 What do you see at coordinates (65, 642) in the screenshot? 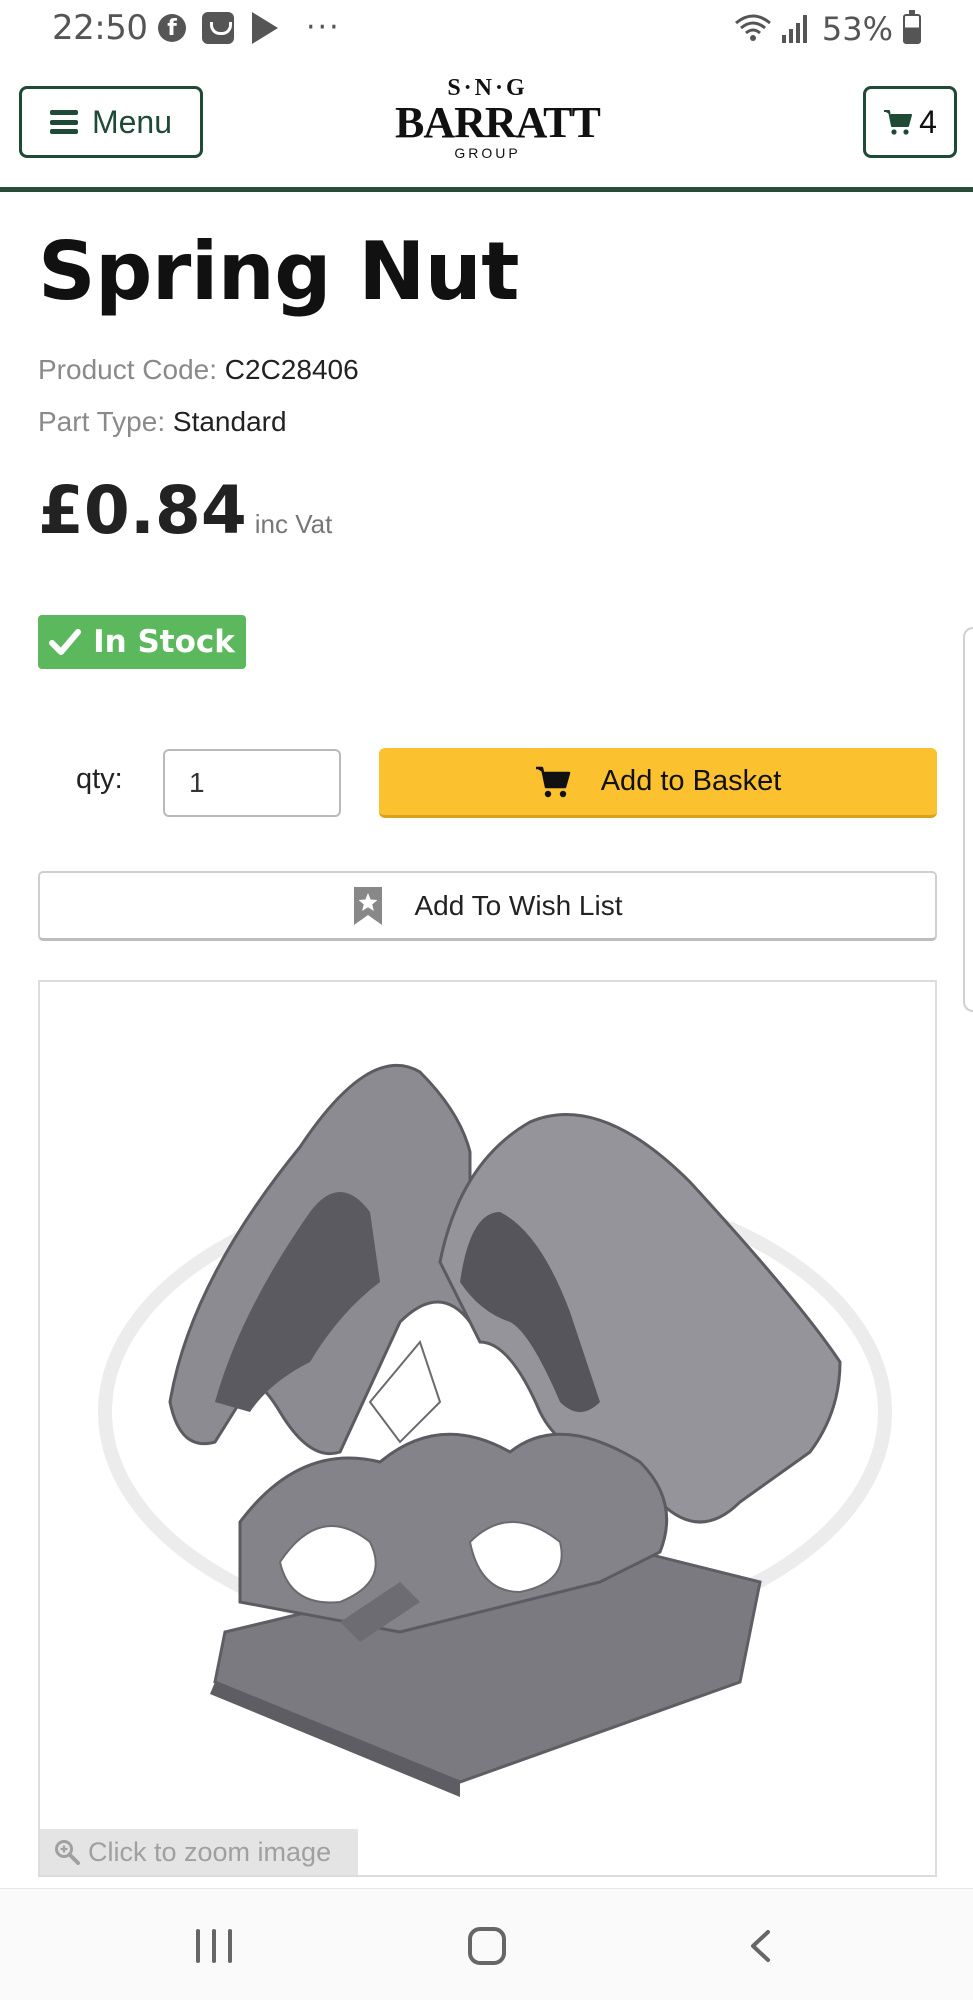
I see `checkmark-icon` at bounding box center [65, 642].